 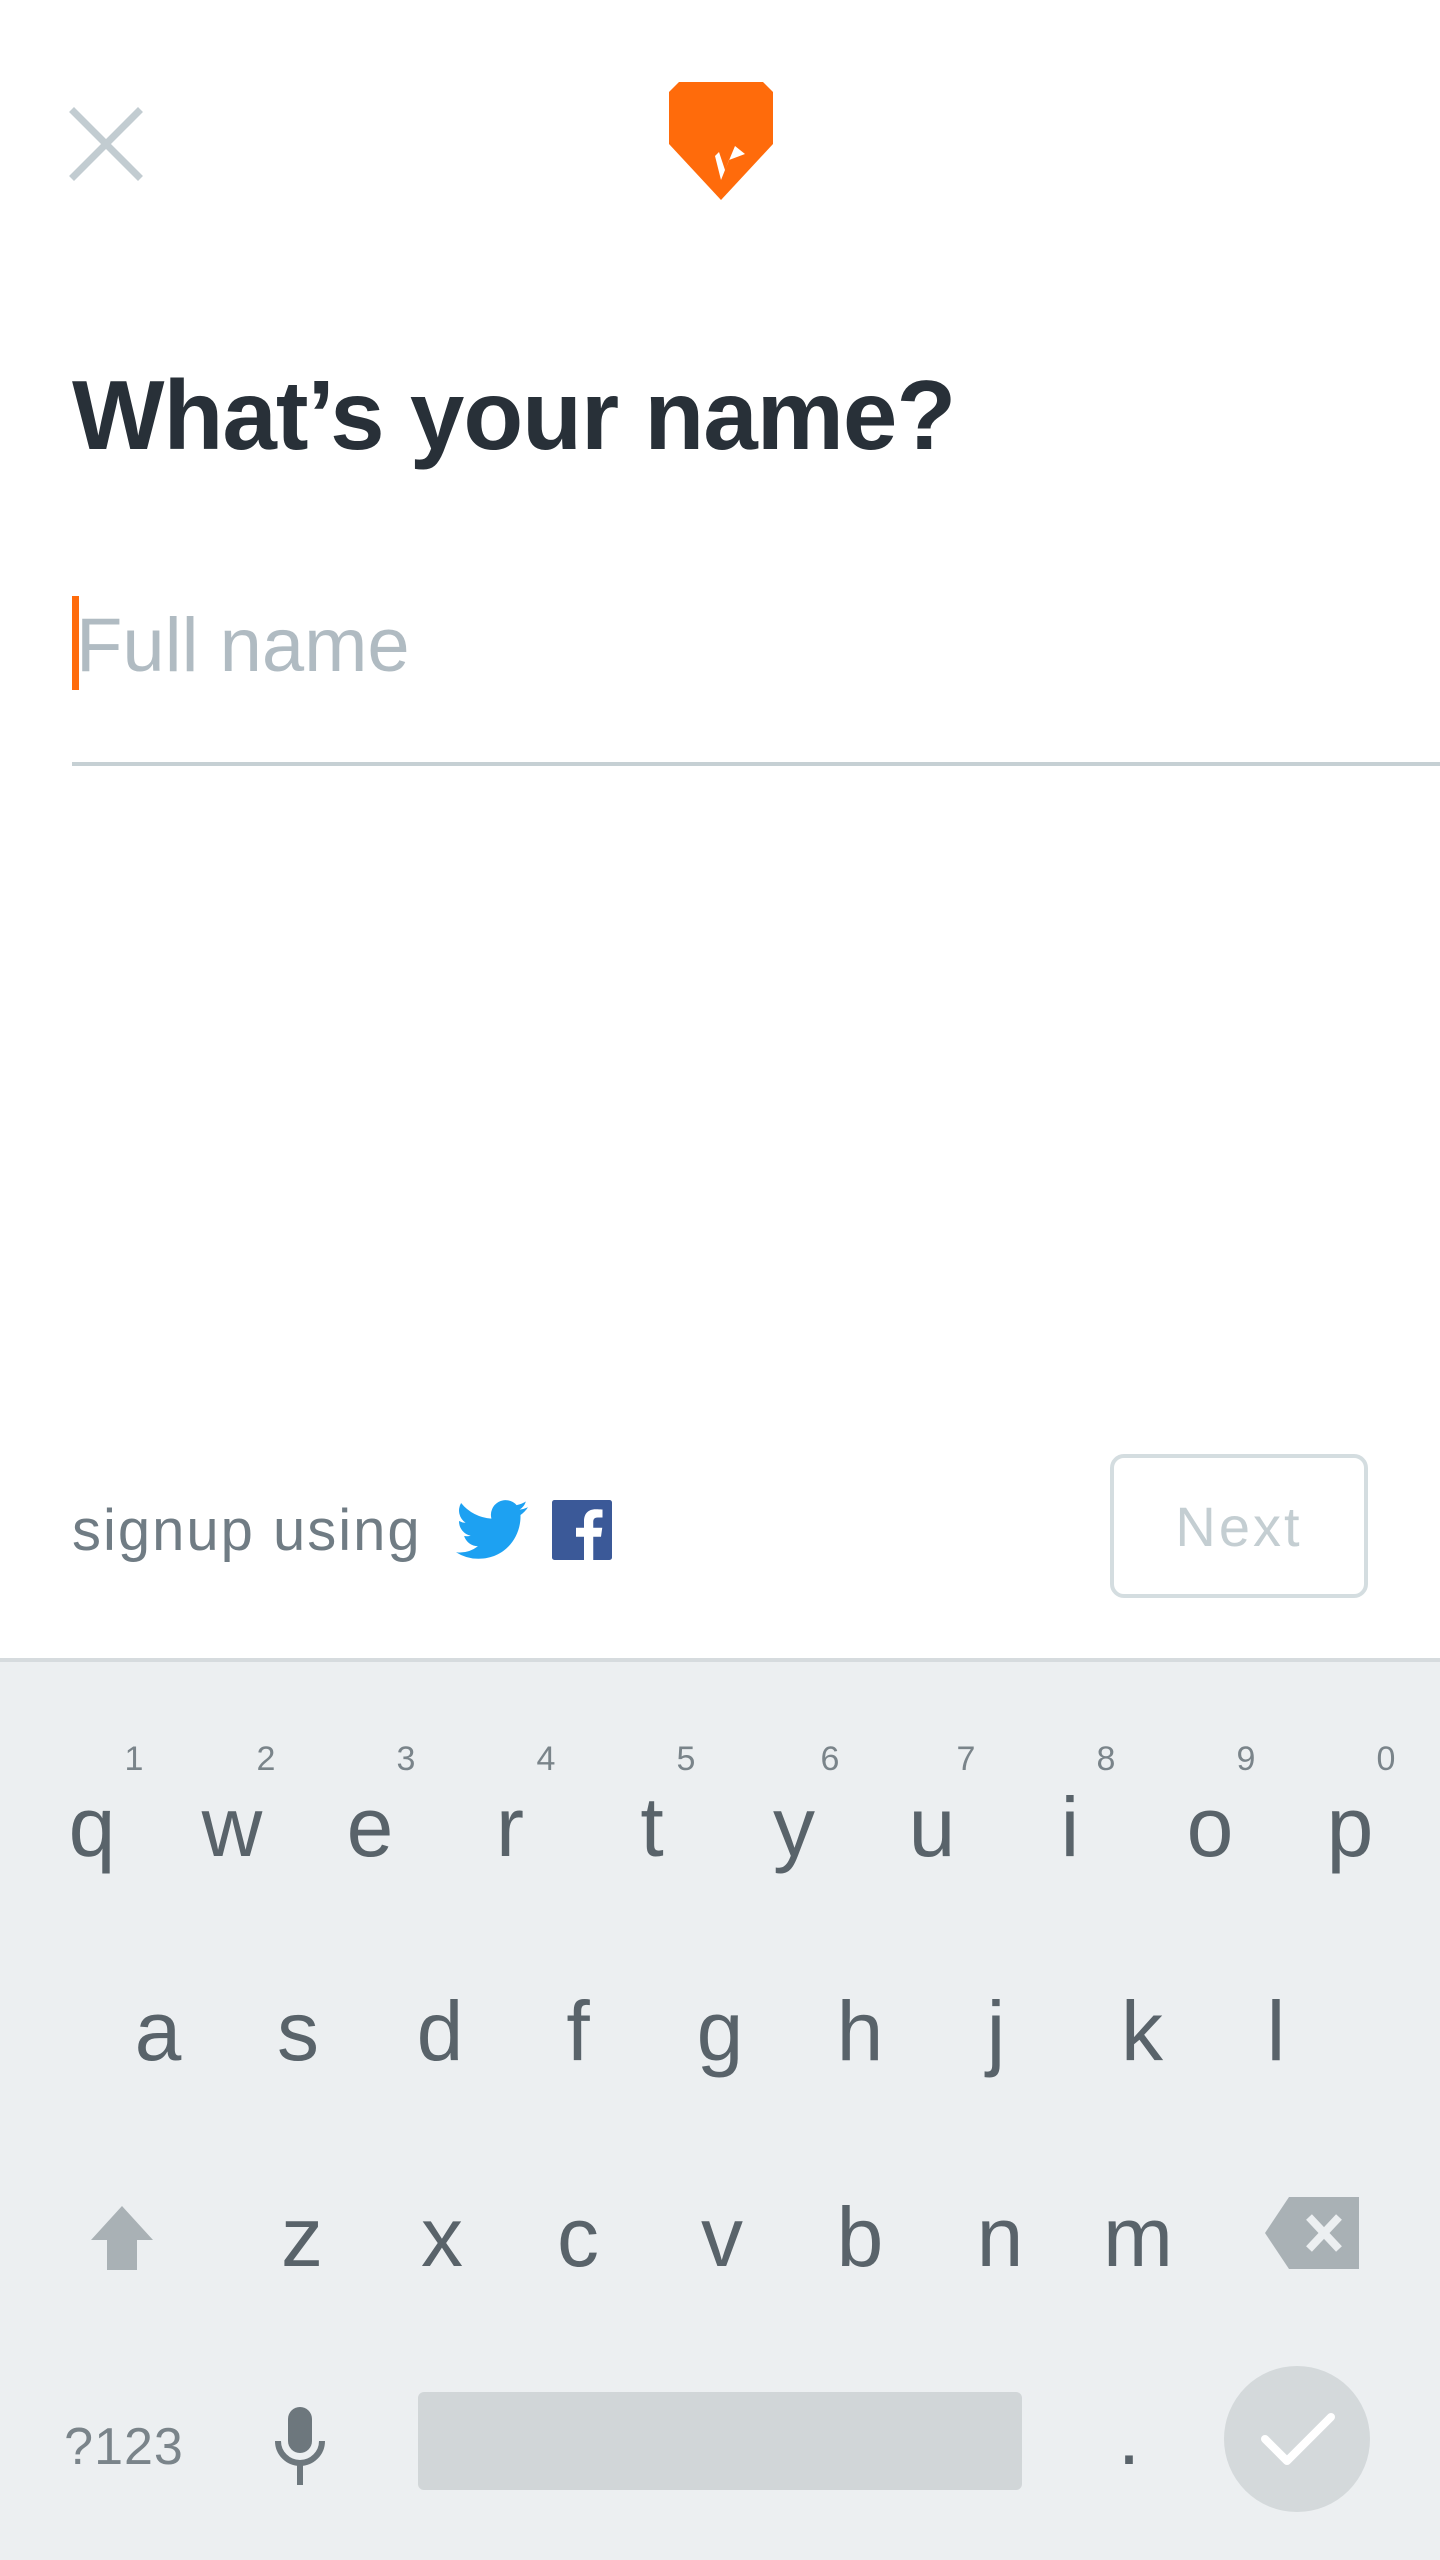 I want to click on key-m: m, so click(x=1138, y=2237).